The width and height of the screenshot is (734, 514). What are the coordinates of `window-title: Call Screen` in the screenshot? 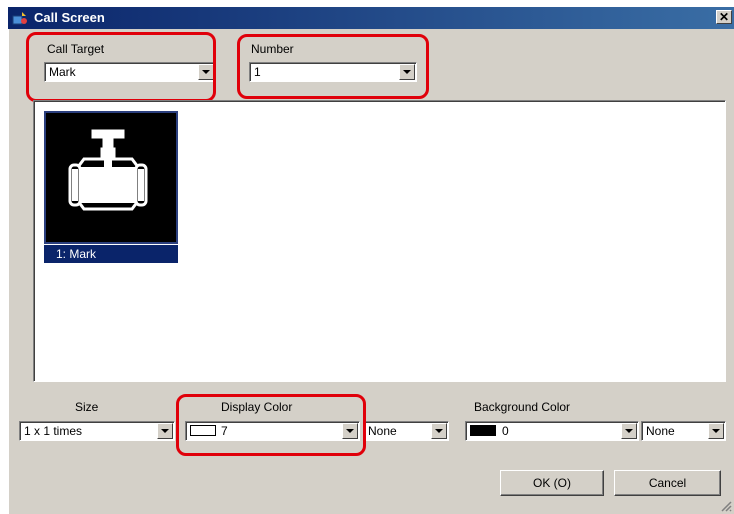 It's located at (69, 17).